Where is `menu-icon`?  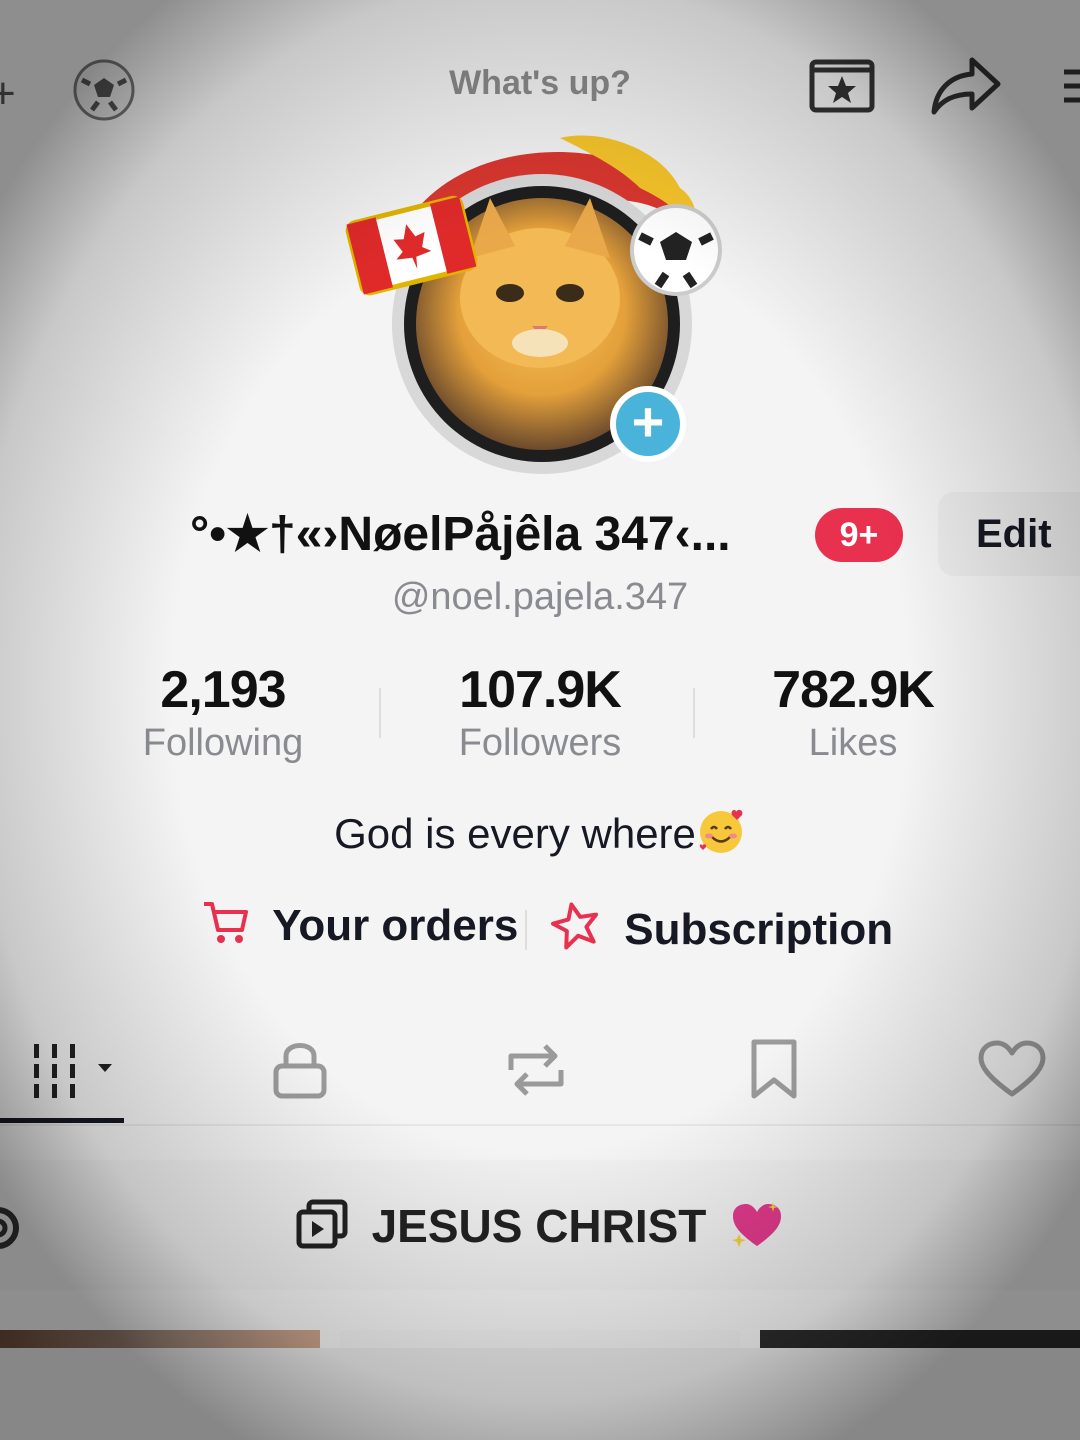
menu-icon is located at coordinates (1069, 86).